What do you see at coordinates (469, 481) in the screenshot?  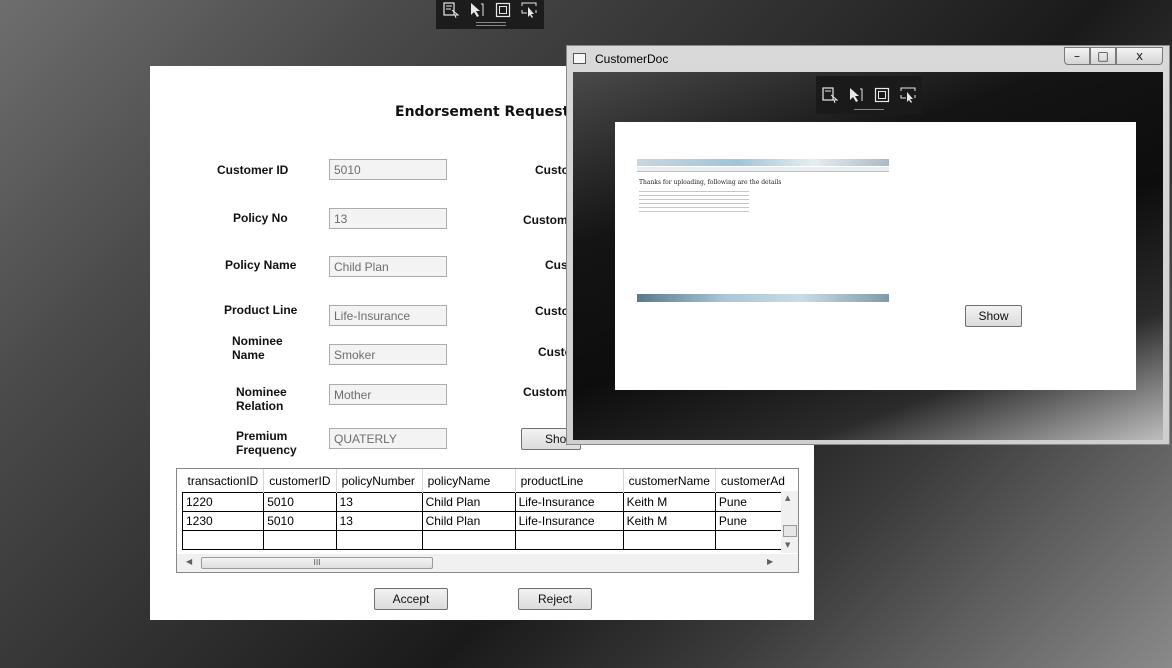 I see `column-header: policyName` at bounding box center [469, 481].